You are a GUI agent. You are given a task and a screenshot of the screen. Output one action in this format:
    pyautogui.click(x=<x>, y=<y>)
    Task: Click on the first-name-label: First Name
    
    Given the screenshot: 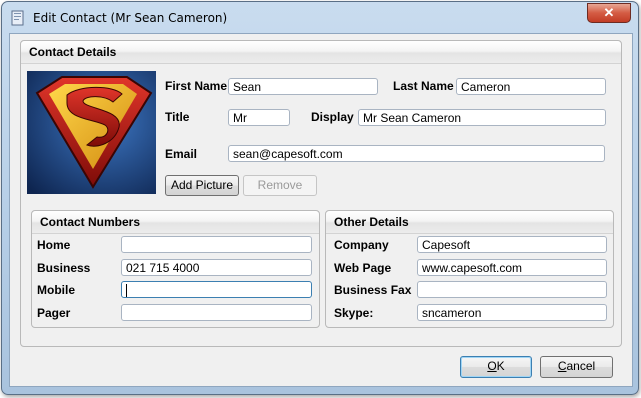 What is the action you would take?
    pyautogui.click(x=196, y=86)
    